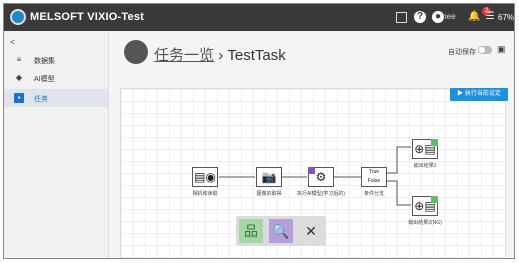  I want to click on settings-tool-icon: ✕, so click(311, 231).